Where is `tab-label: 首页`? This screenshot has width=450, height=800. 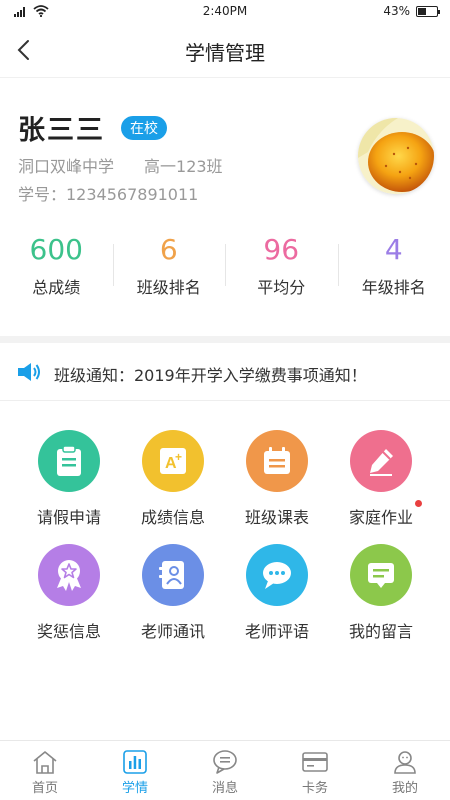 tab-label: 首页 is located at coordinates (44, 788).